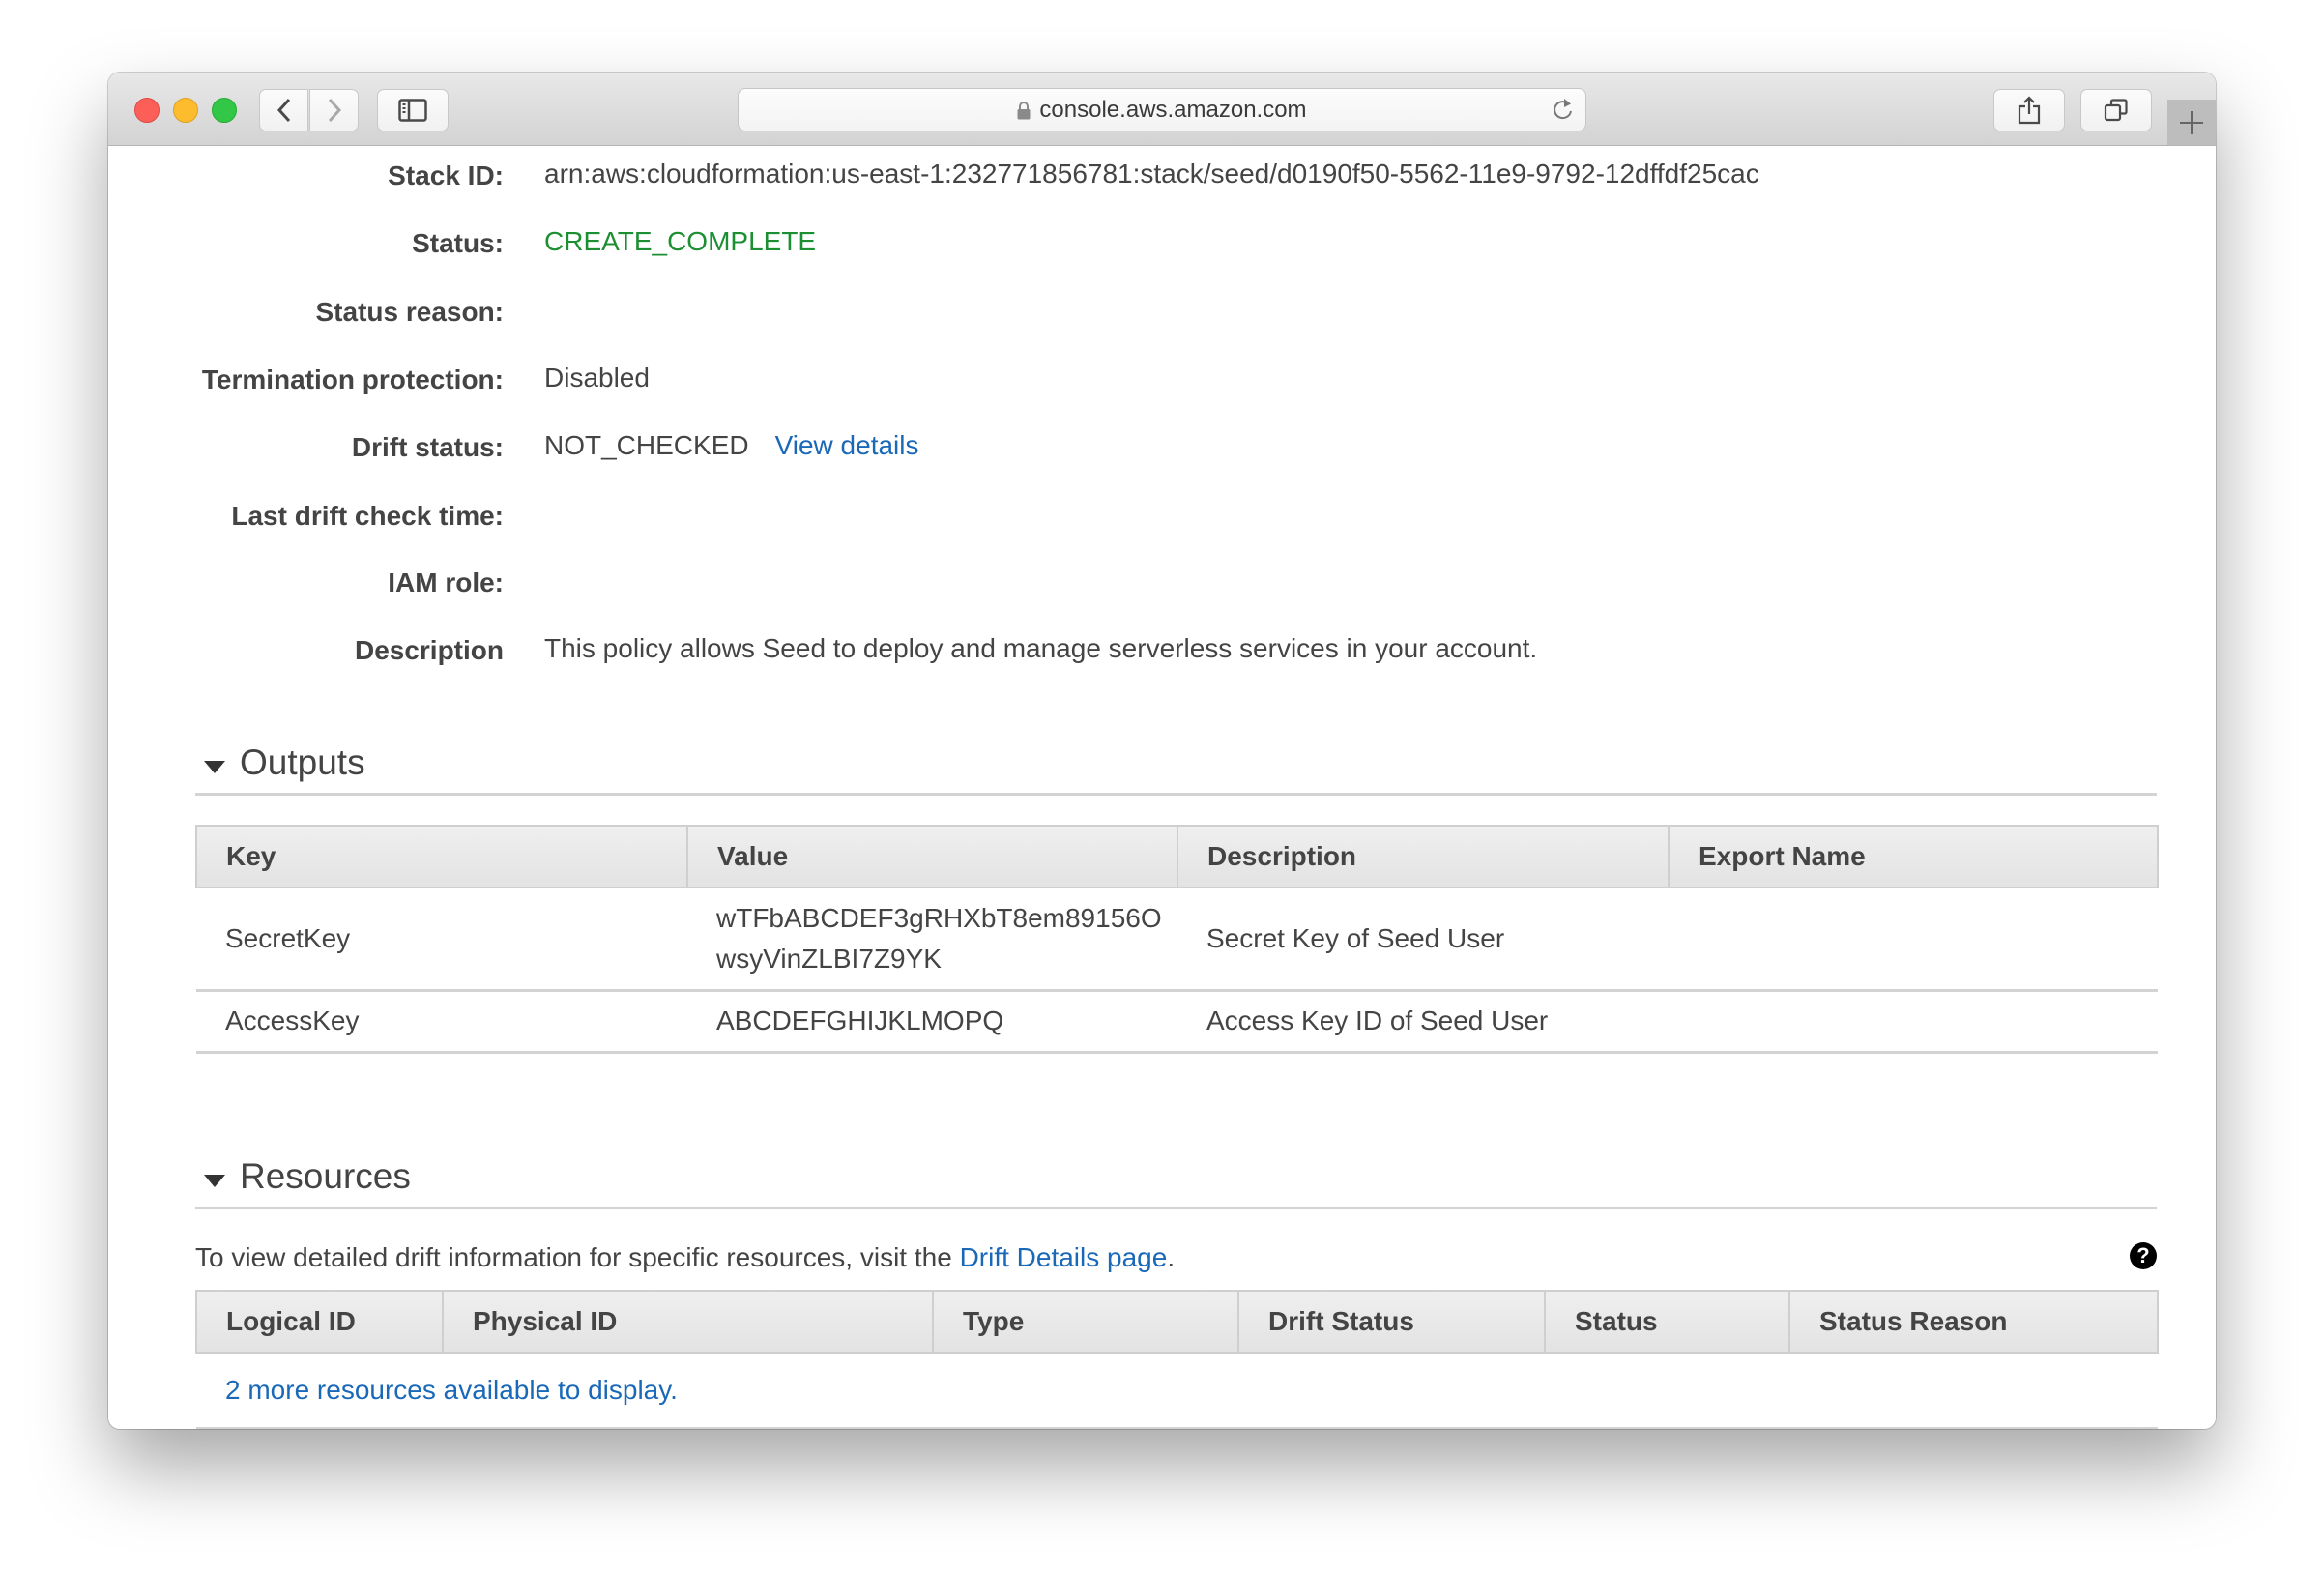  I want to click on output-description: Secret Key of Seed User, so click(1423, 940).